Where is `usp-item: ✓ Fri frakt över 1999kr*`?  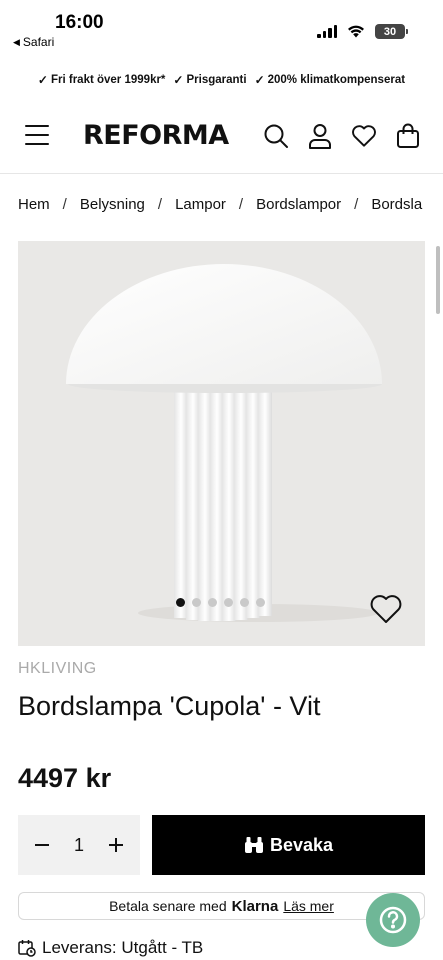
usp-item: ✓ Fri frakt över 1999kr* is located at coordinates (102, 80).